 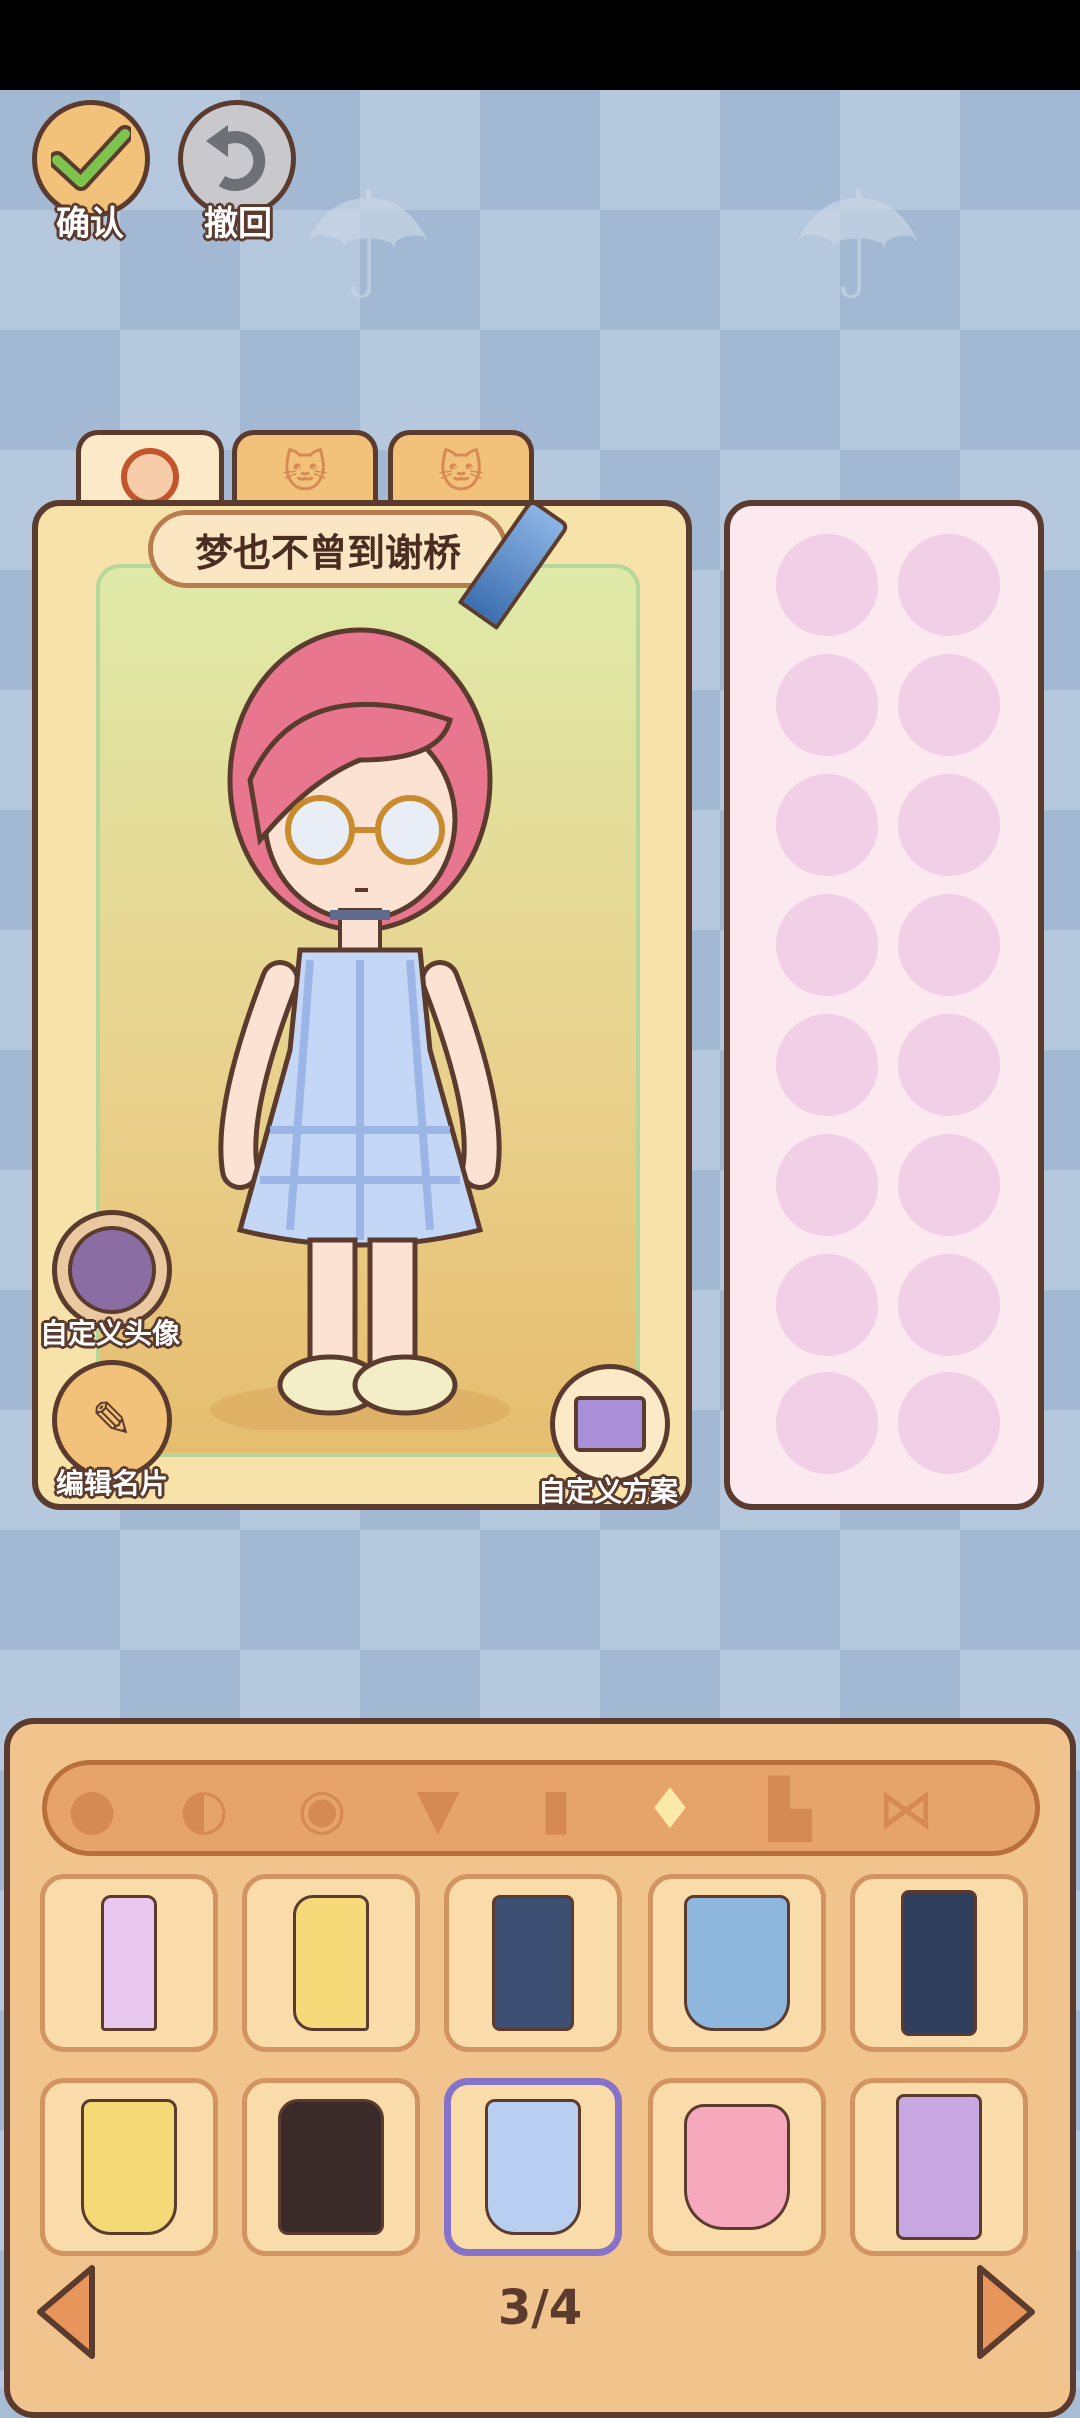 I want to click on item-pink-dress, so click(x=737, y=2167).